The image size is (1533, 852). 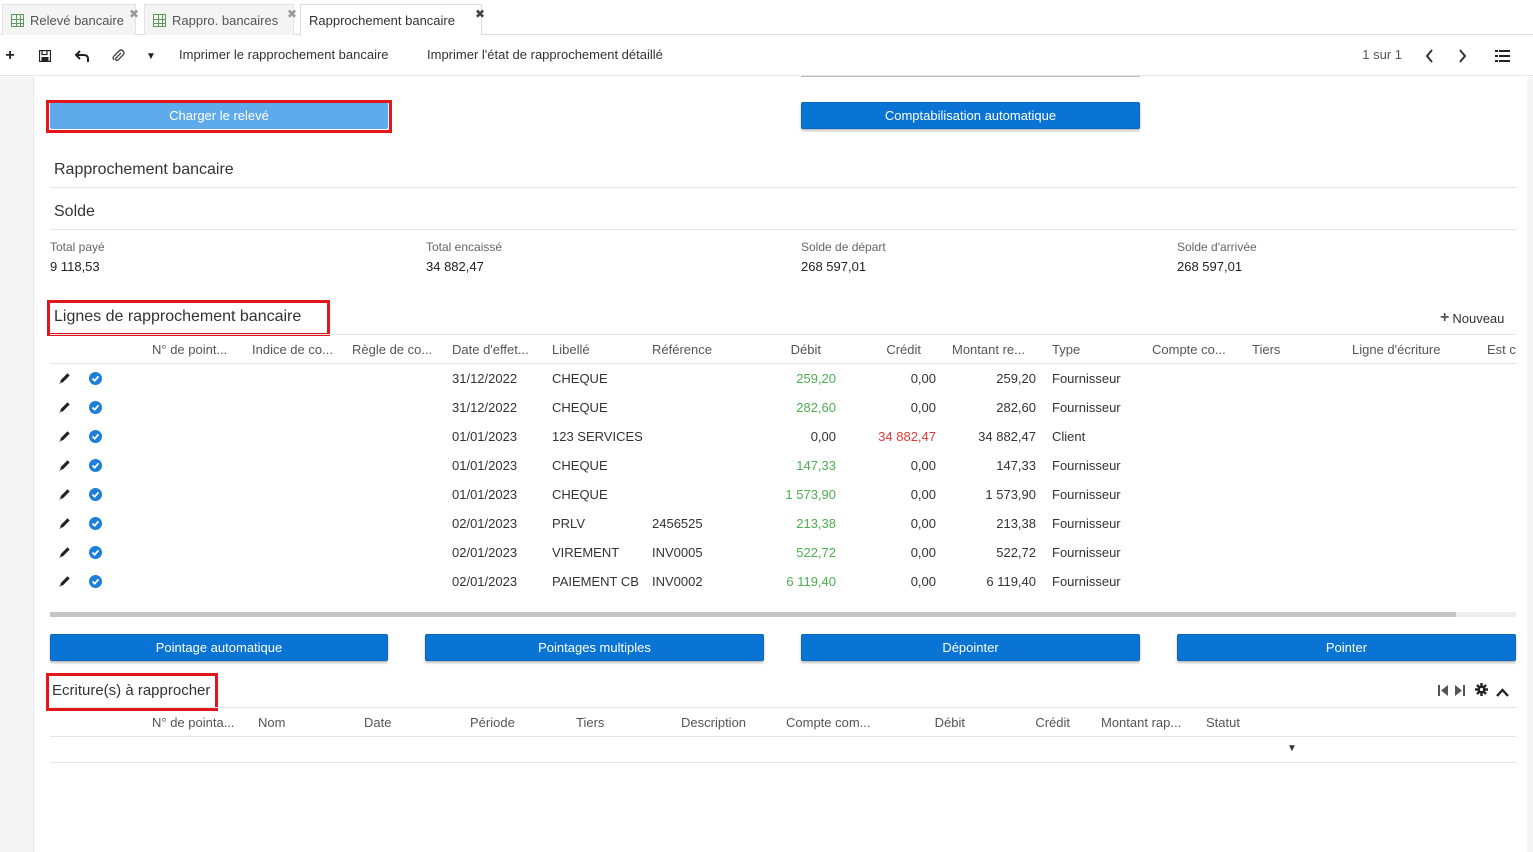 I want to click on chevron-left-icon, so click(x=1429, y=56).